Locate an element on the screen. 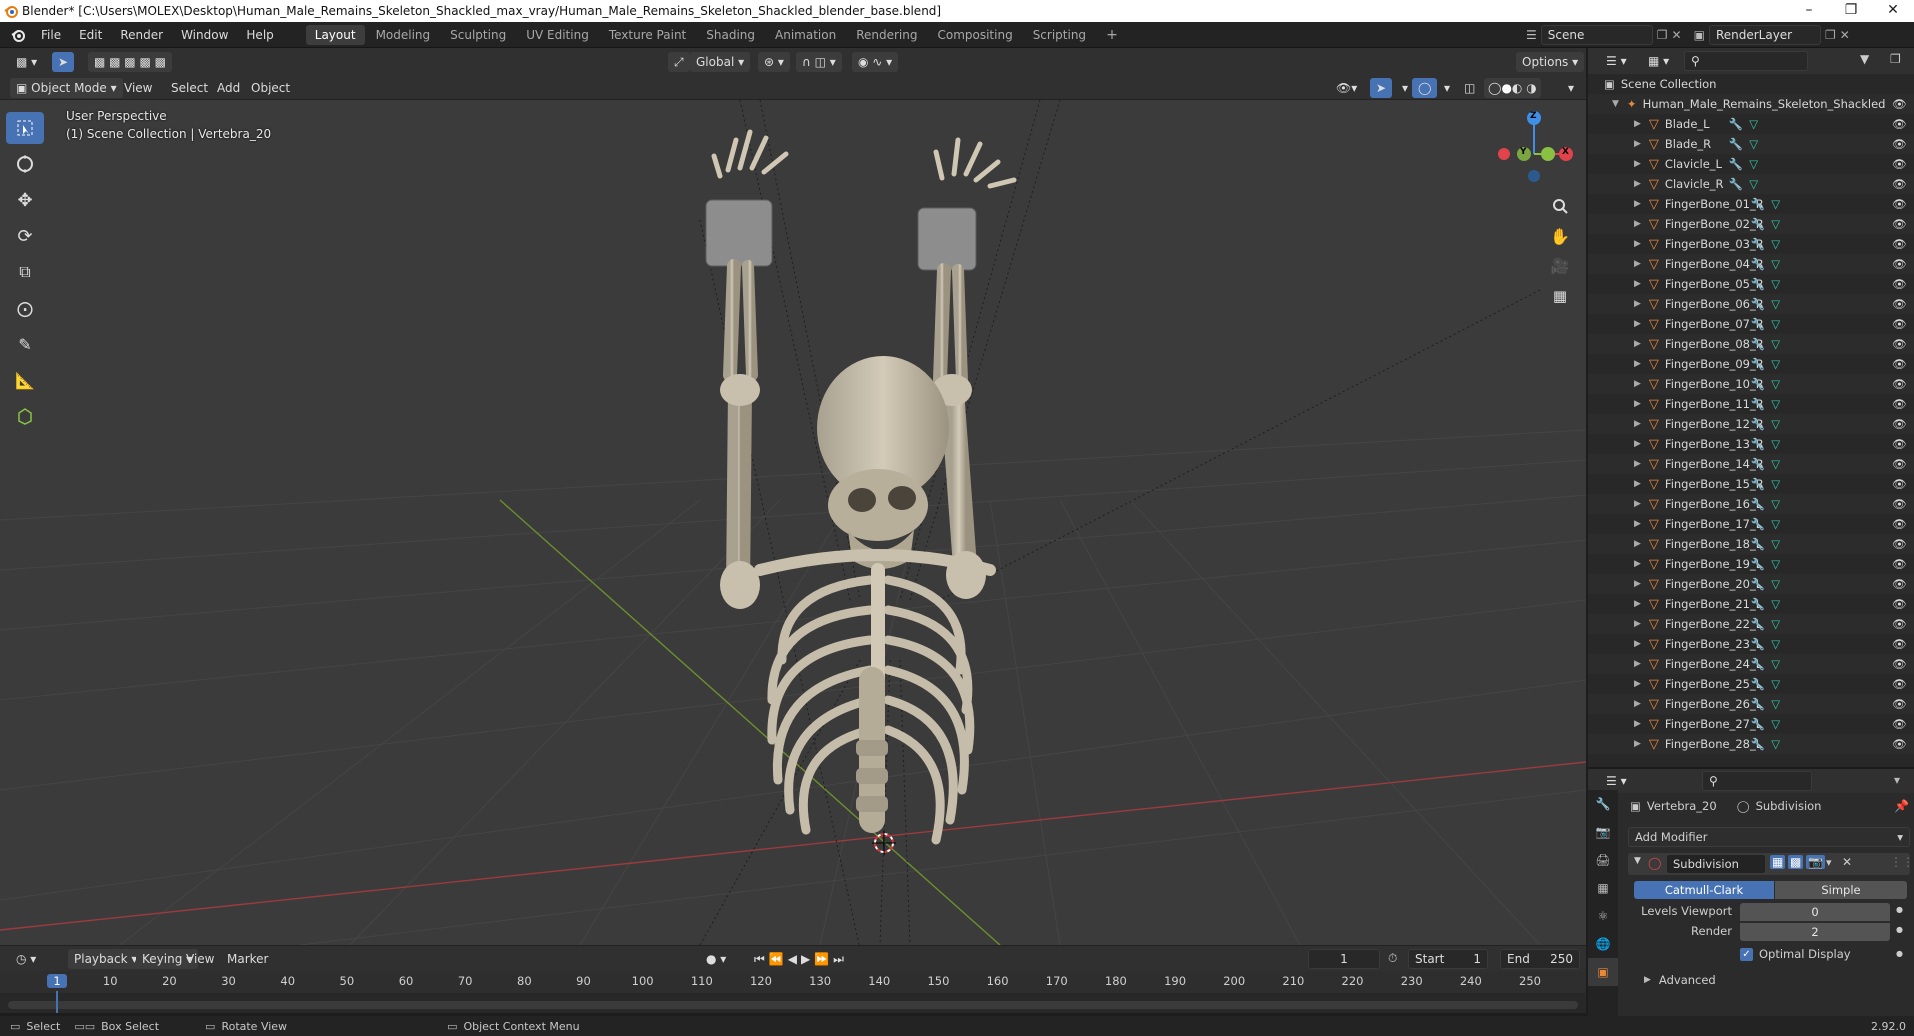  current-frame-field: 1 is located at coordinates (1344, 959).